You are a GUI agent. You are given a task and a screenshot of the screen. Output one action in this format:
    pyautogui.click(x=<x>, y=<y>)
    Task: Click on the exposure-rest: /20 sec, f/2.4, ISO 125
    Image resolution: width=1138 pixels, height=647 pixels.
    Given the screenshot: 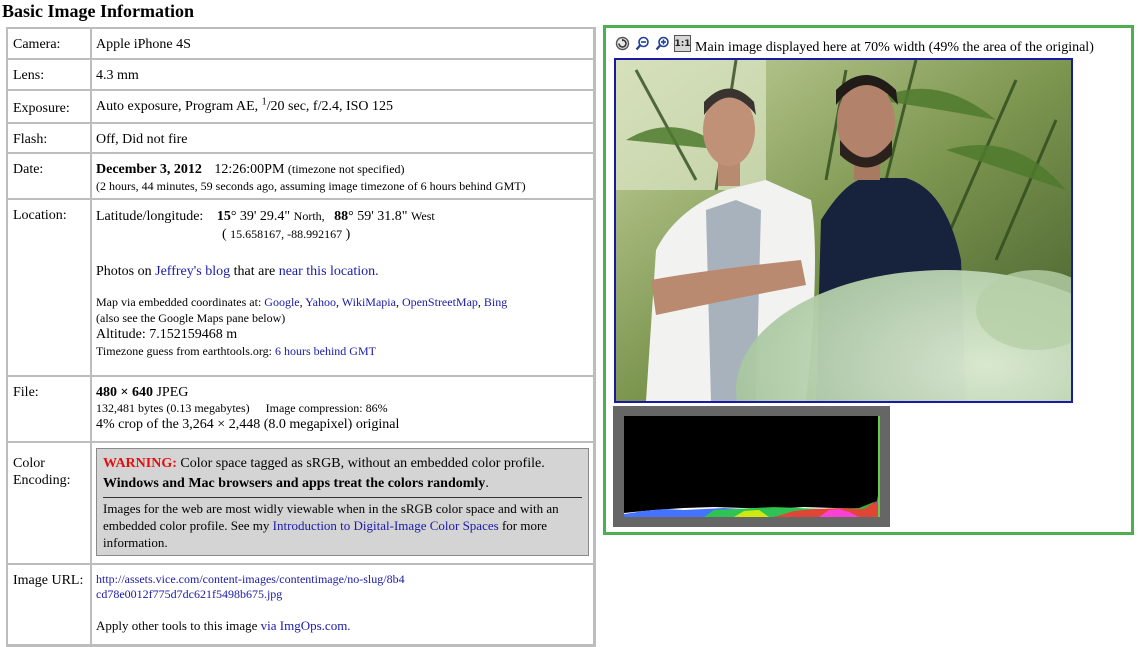 What is the action you would take?
    pyautogui.click(x=330, y=106)
    